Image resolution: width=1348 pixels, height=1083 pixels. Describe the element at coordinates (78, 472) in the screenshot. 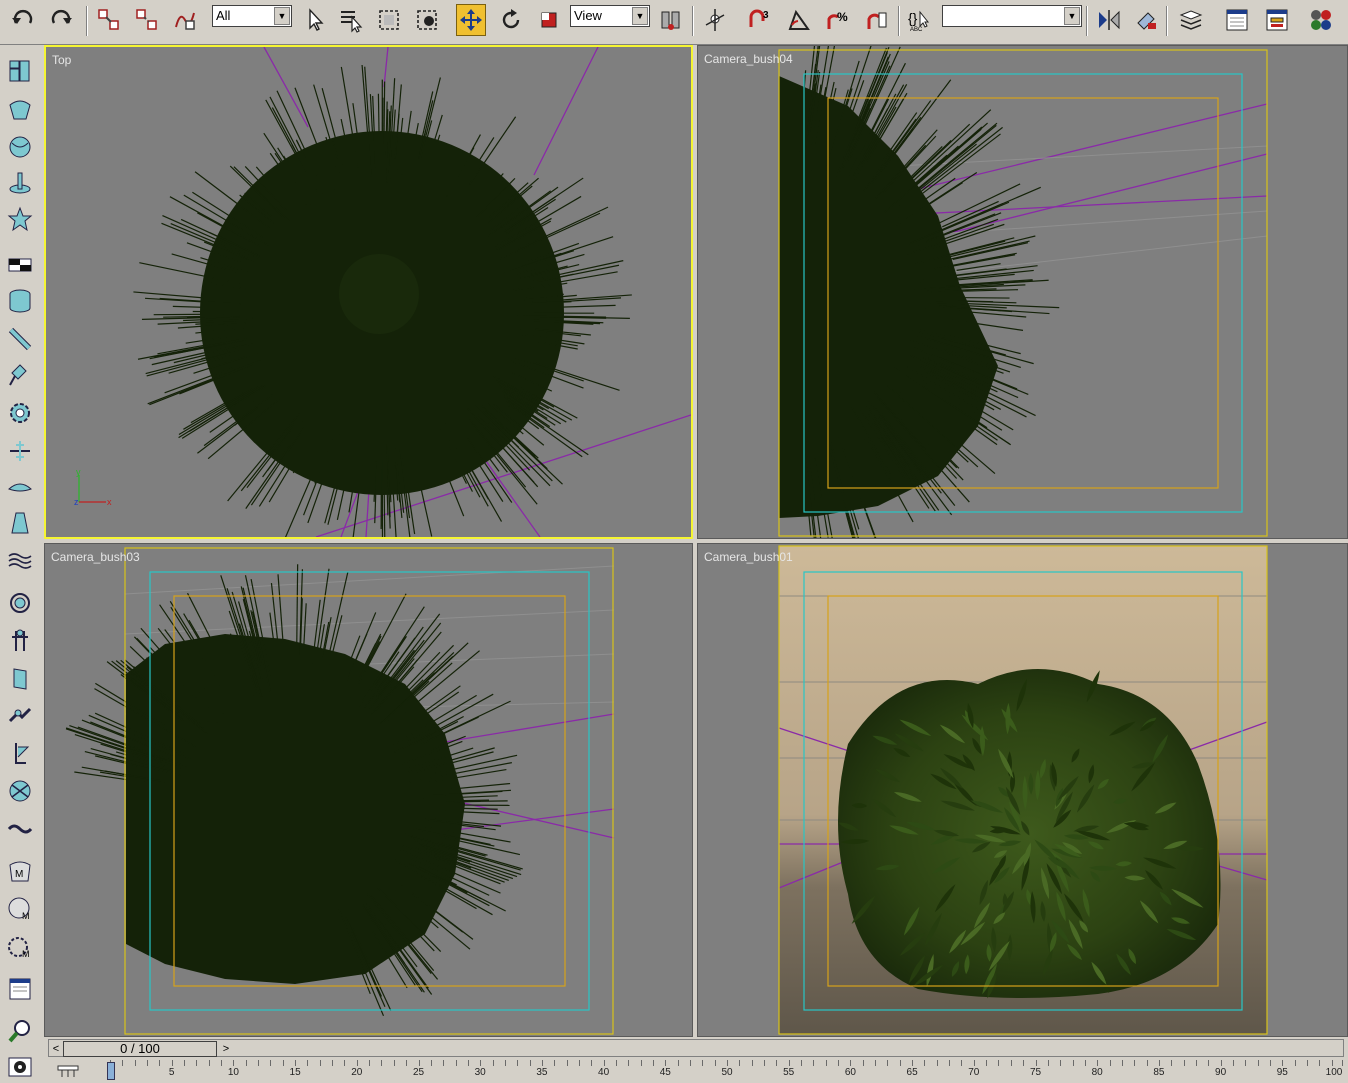

I see `axis-y-label: y` at that location.